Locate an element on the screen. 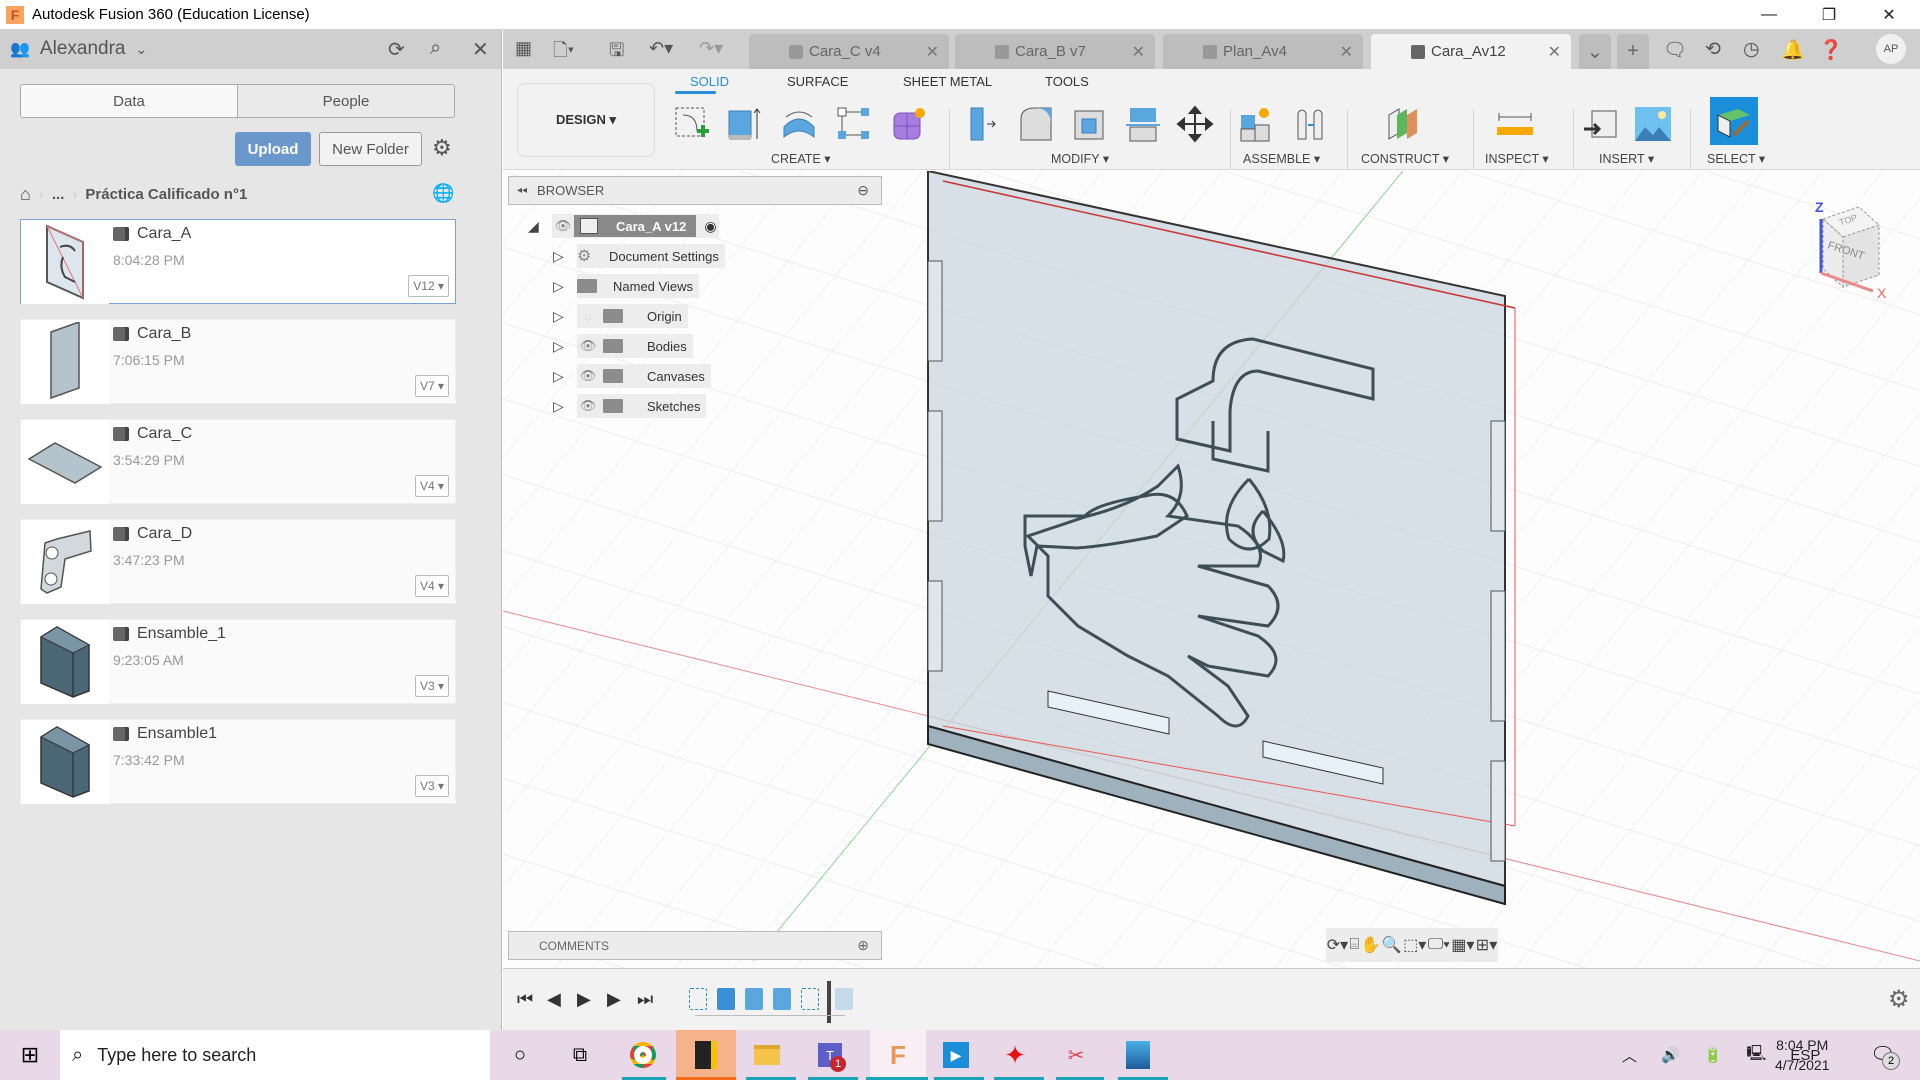 This screenshot has height=1080, width=1920. go-to-end-icon: ⏭ is located at coordinates (645, 999).